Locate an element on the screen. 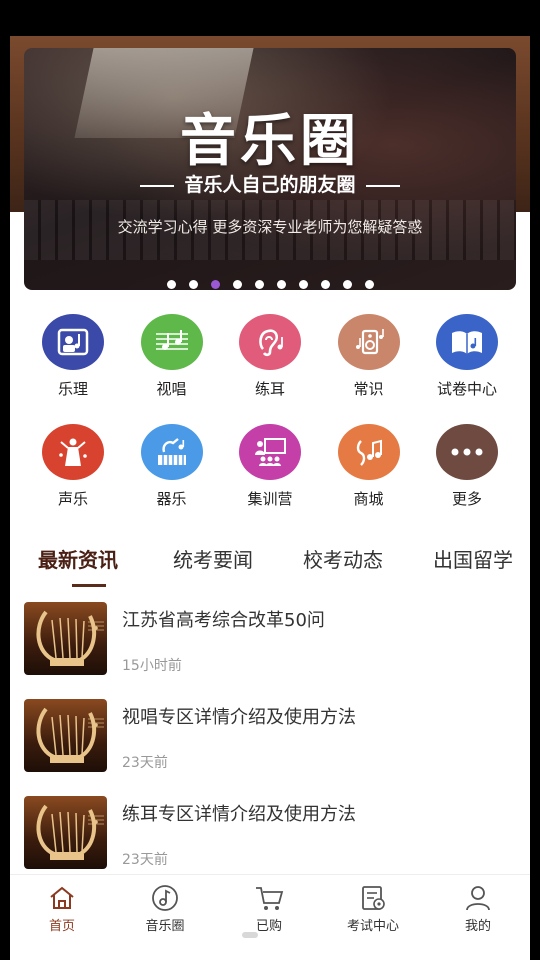  news-tabs: 最新资讯 统考要闻 校考动态 出国留学 is located at coordinates (284, 566).